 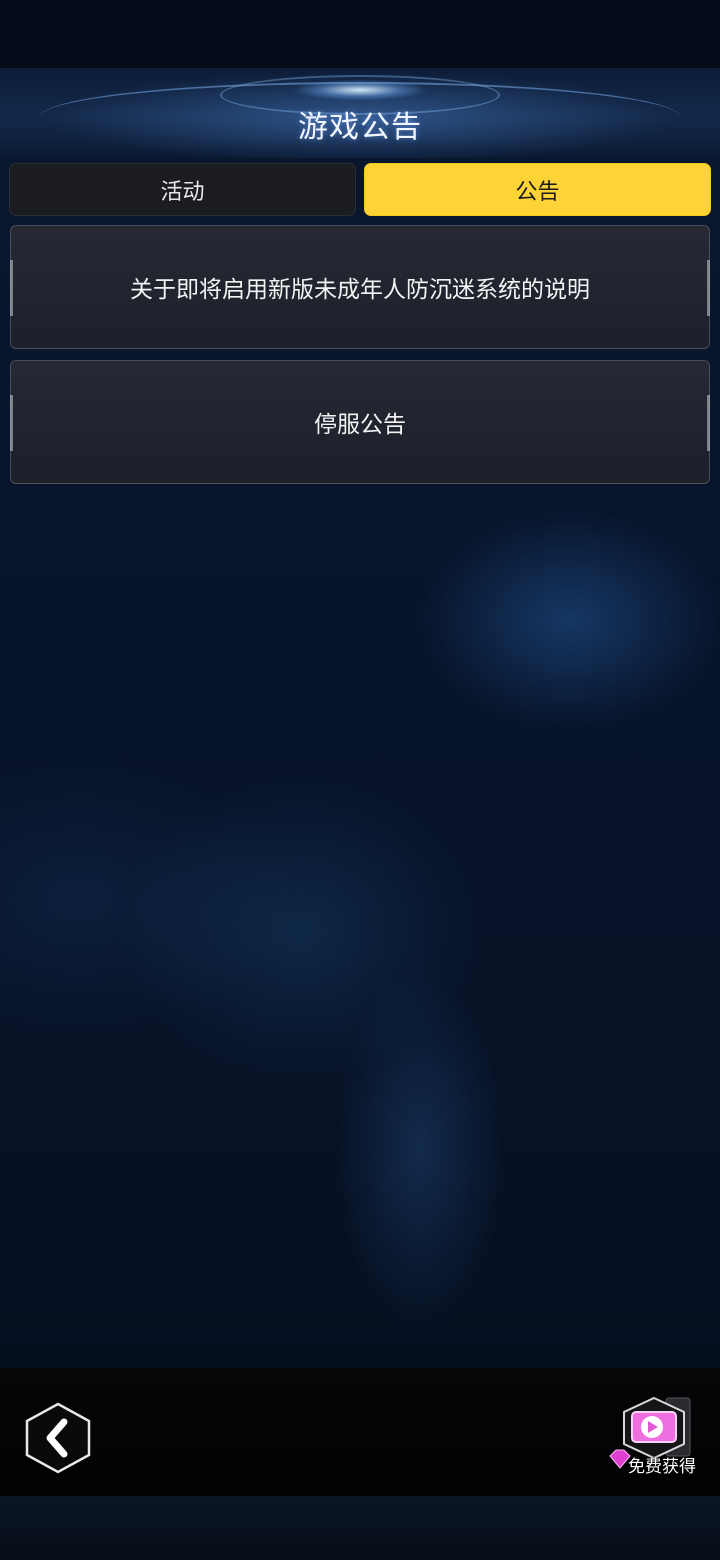 I want to click on notice-item-anti-addiction: 关于即将启用新版未成年人防沉迷系统的说明, so click(x=360, y=287).